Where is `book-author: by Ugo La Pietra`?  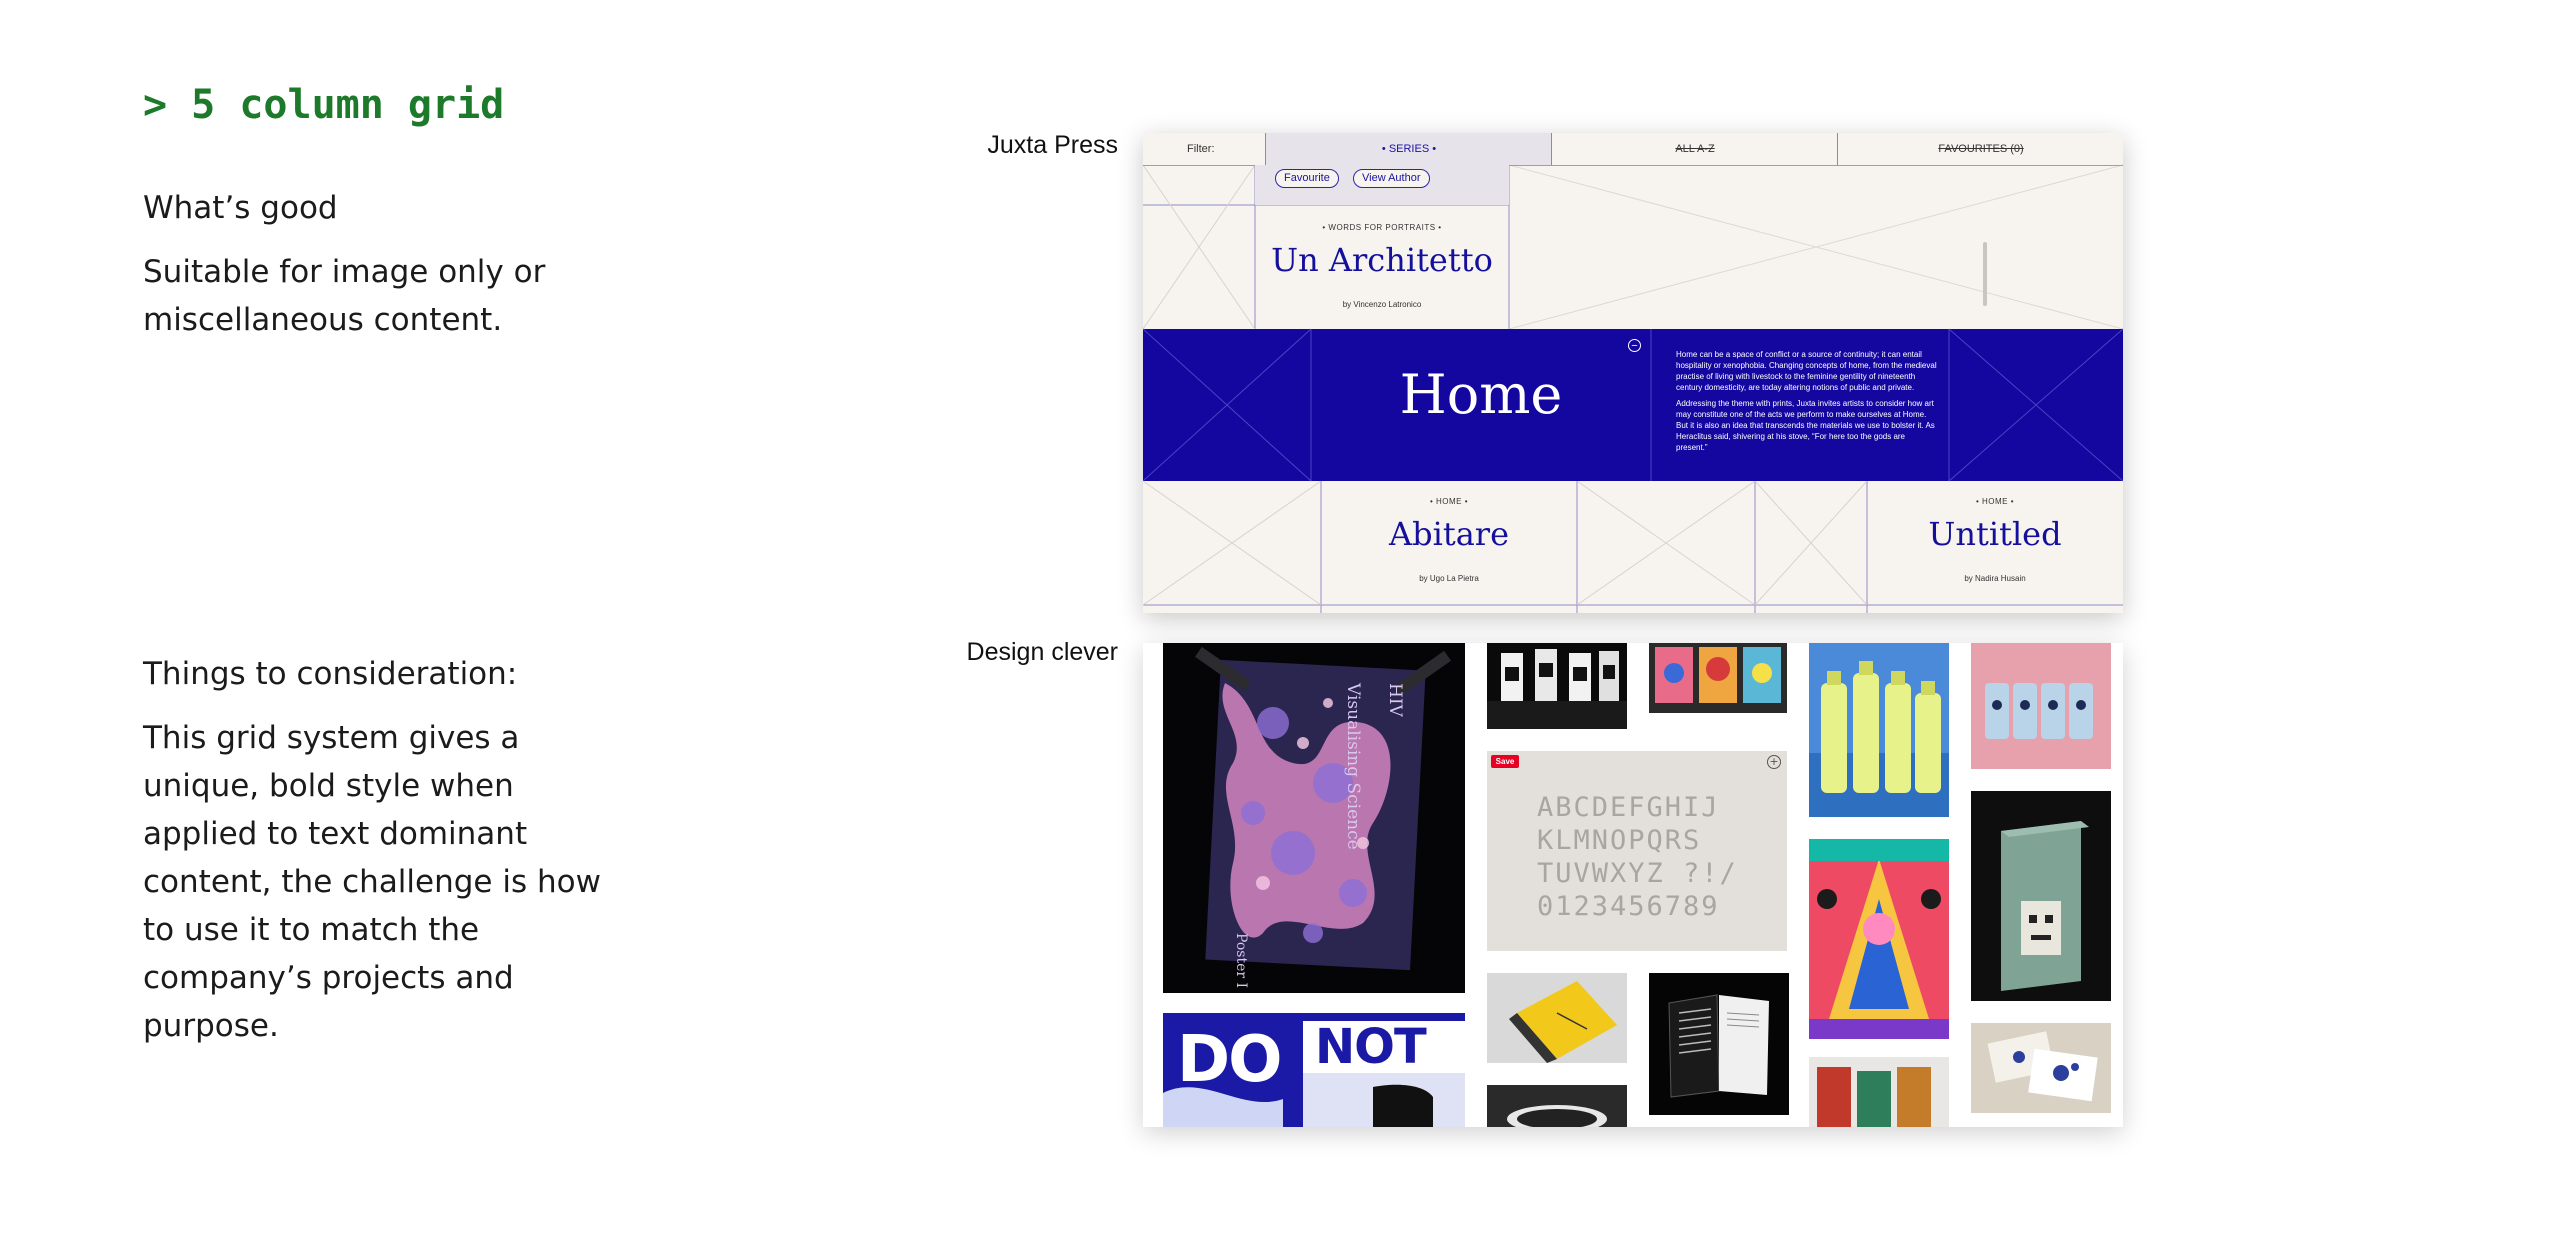
book-author: by Ugo La Pietra is located at coordinates (1449, 578).